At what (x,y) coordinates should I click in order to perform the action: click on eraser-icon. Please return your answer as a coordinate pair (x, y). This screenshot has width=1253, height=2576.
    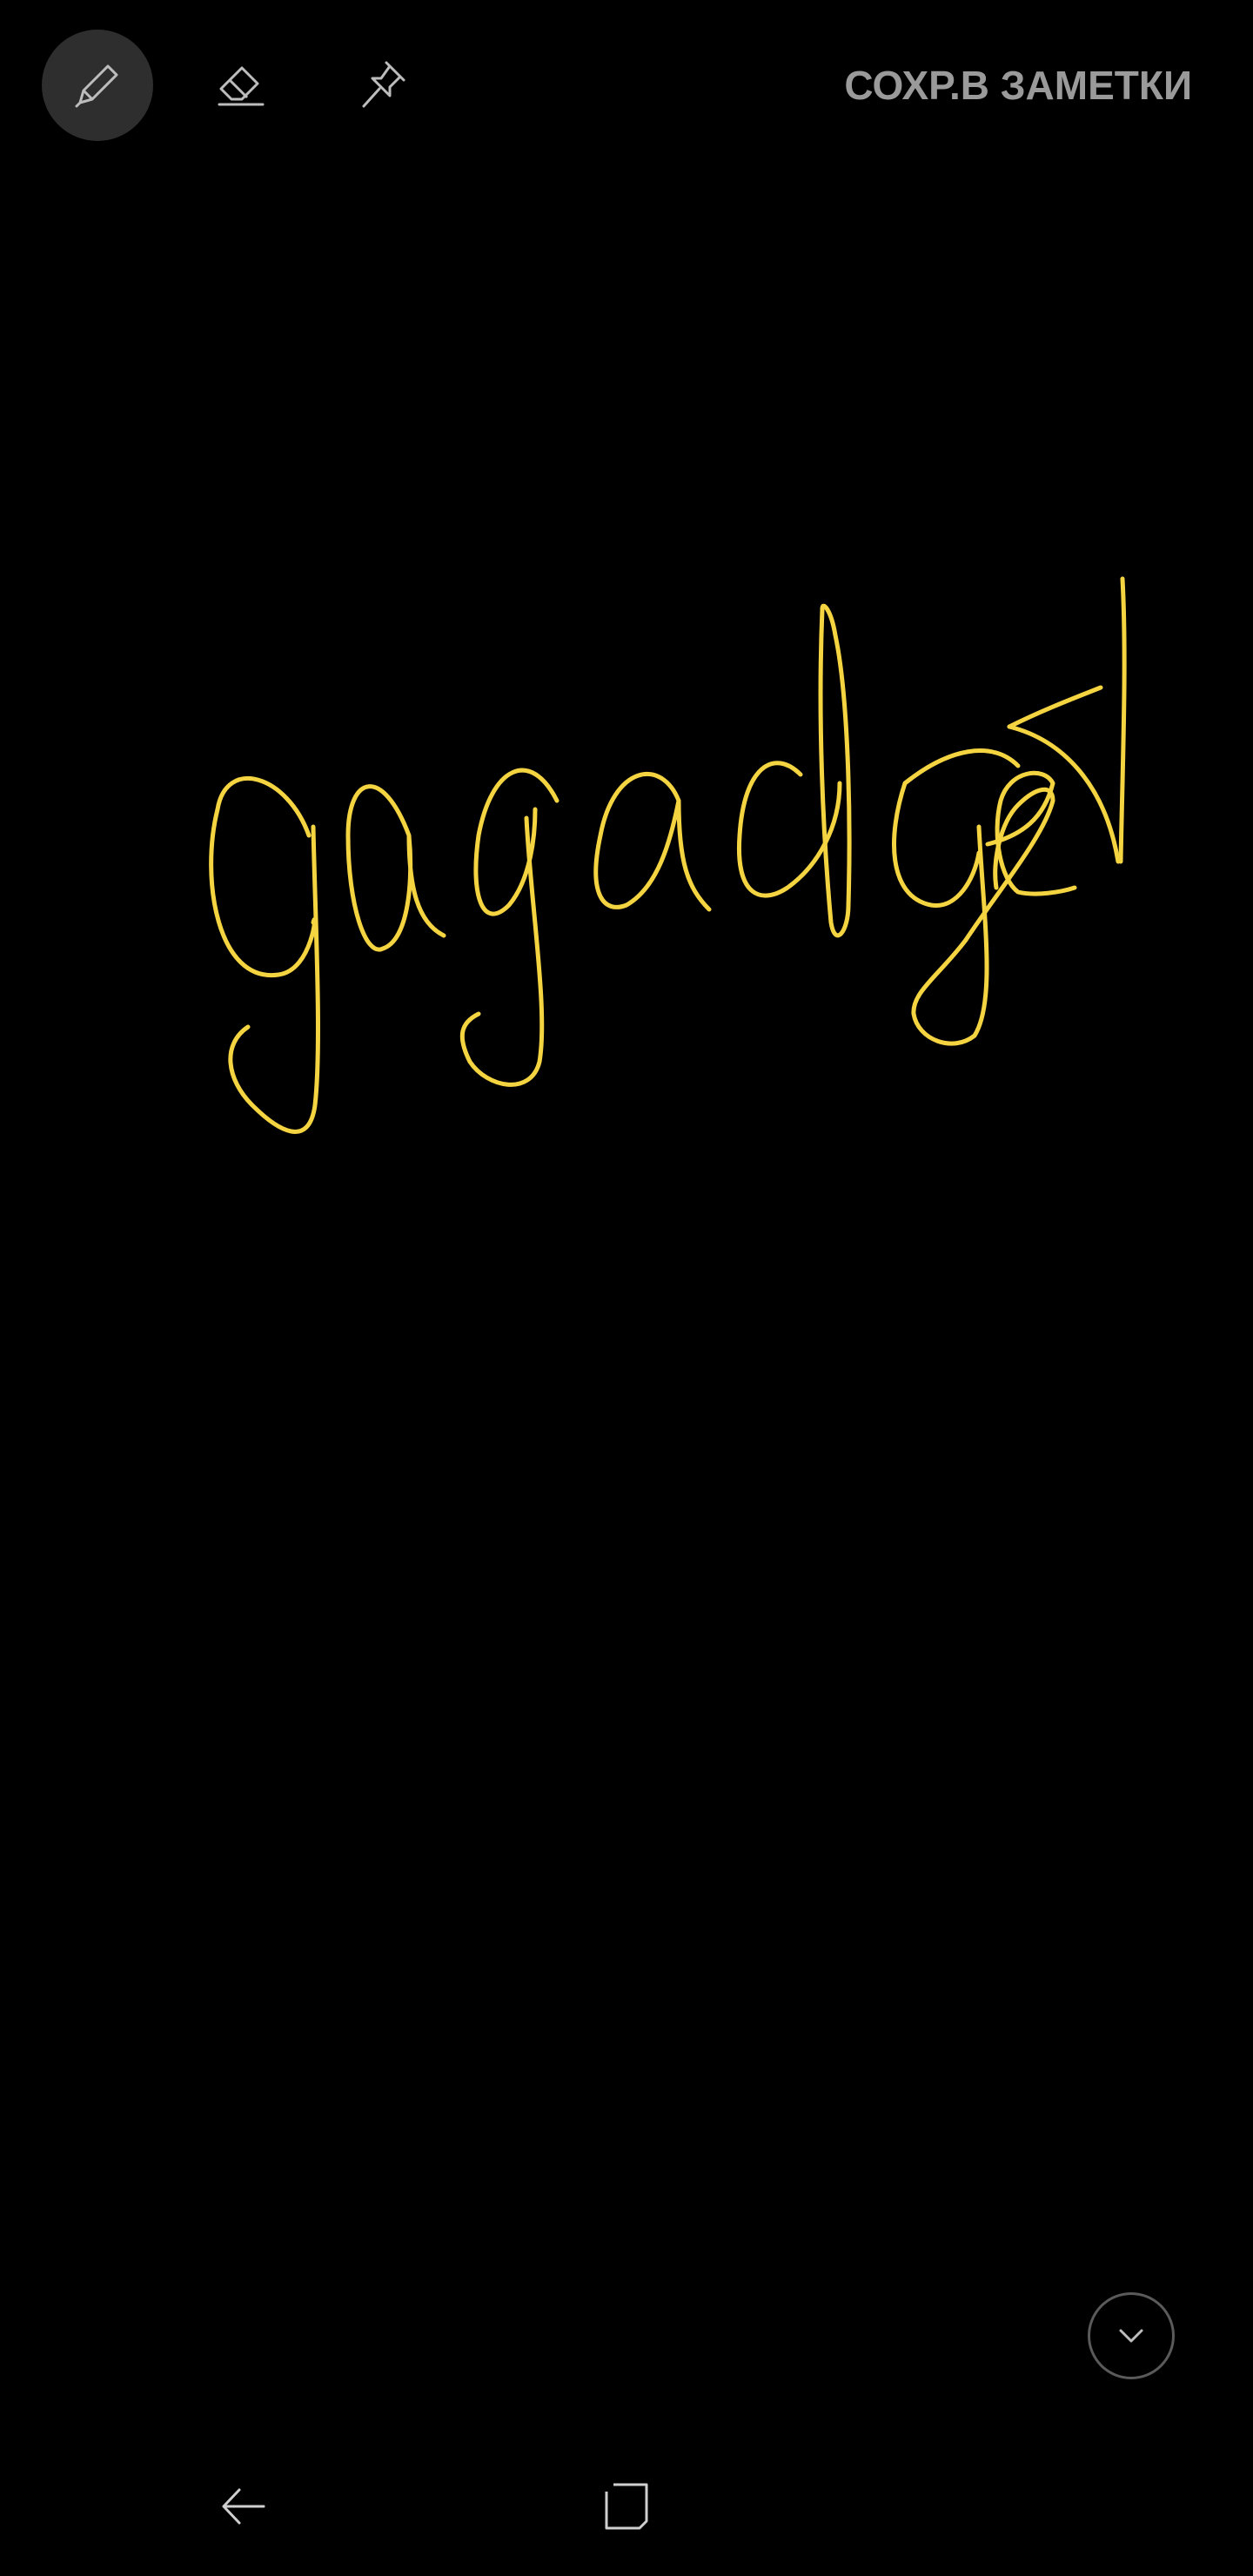
    Looking at the image, I should click on (241, 86).